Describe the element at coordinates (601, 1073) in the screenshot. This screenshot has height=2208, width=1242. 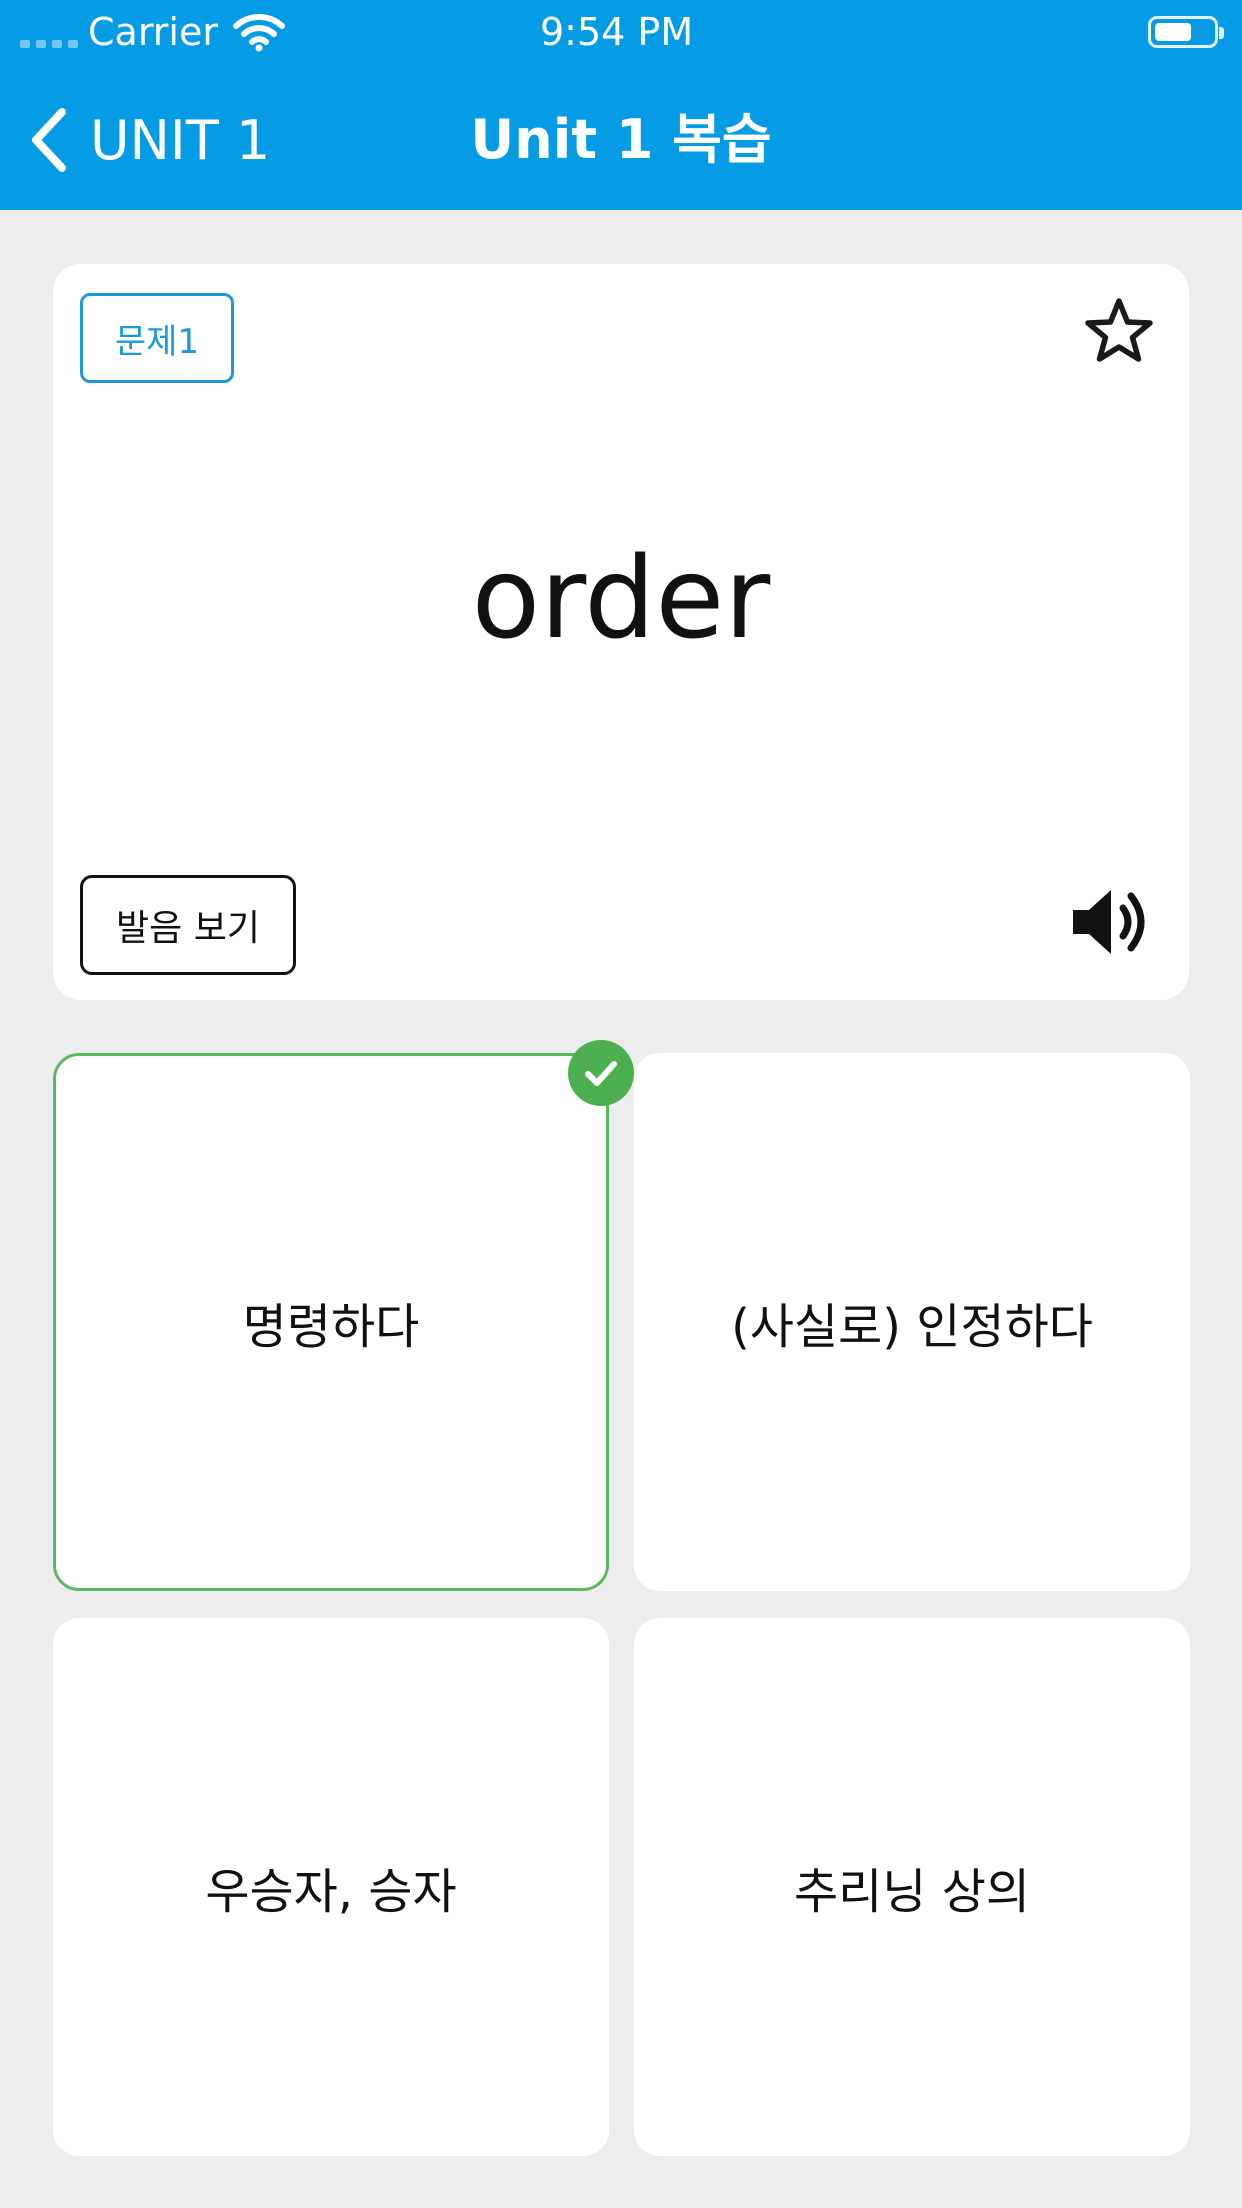
I see `correct-check-icon` at that location.